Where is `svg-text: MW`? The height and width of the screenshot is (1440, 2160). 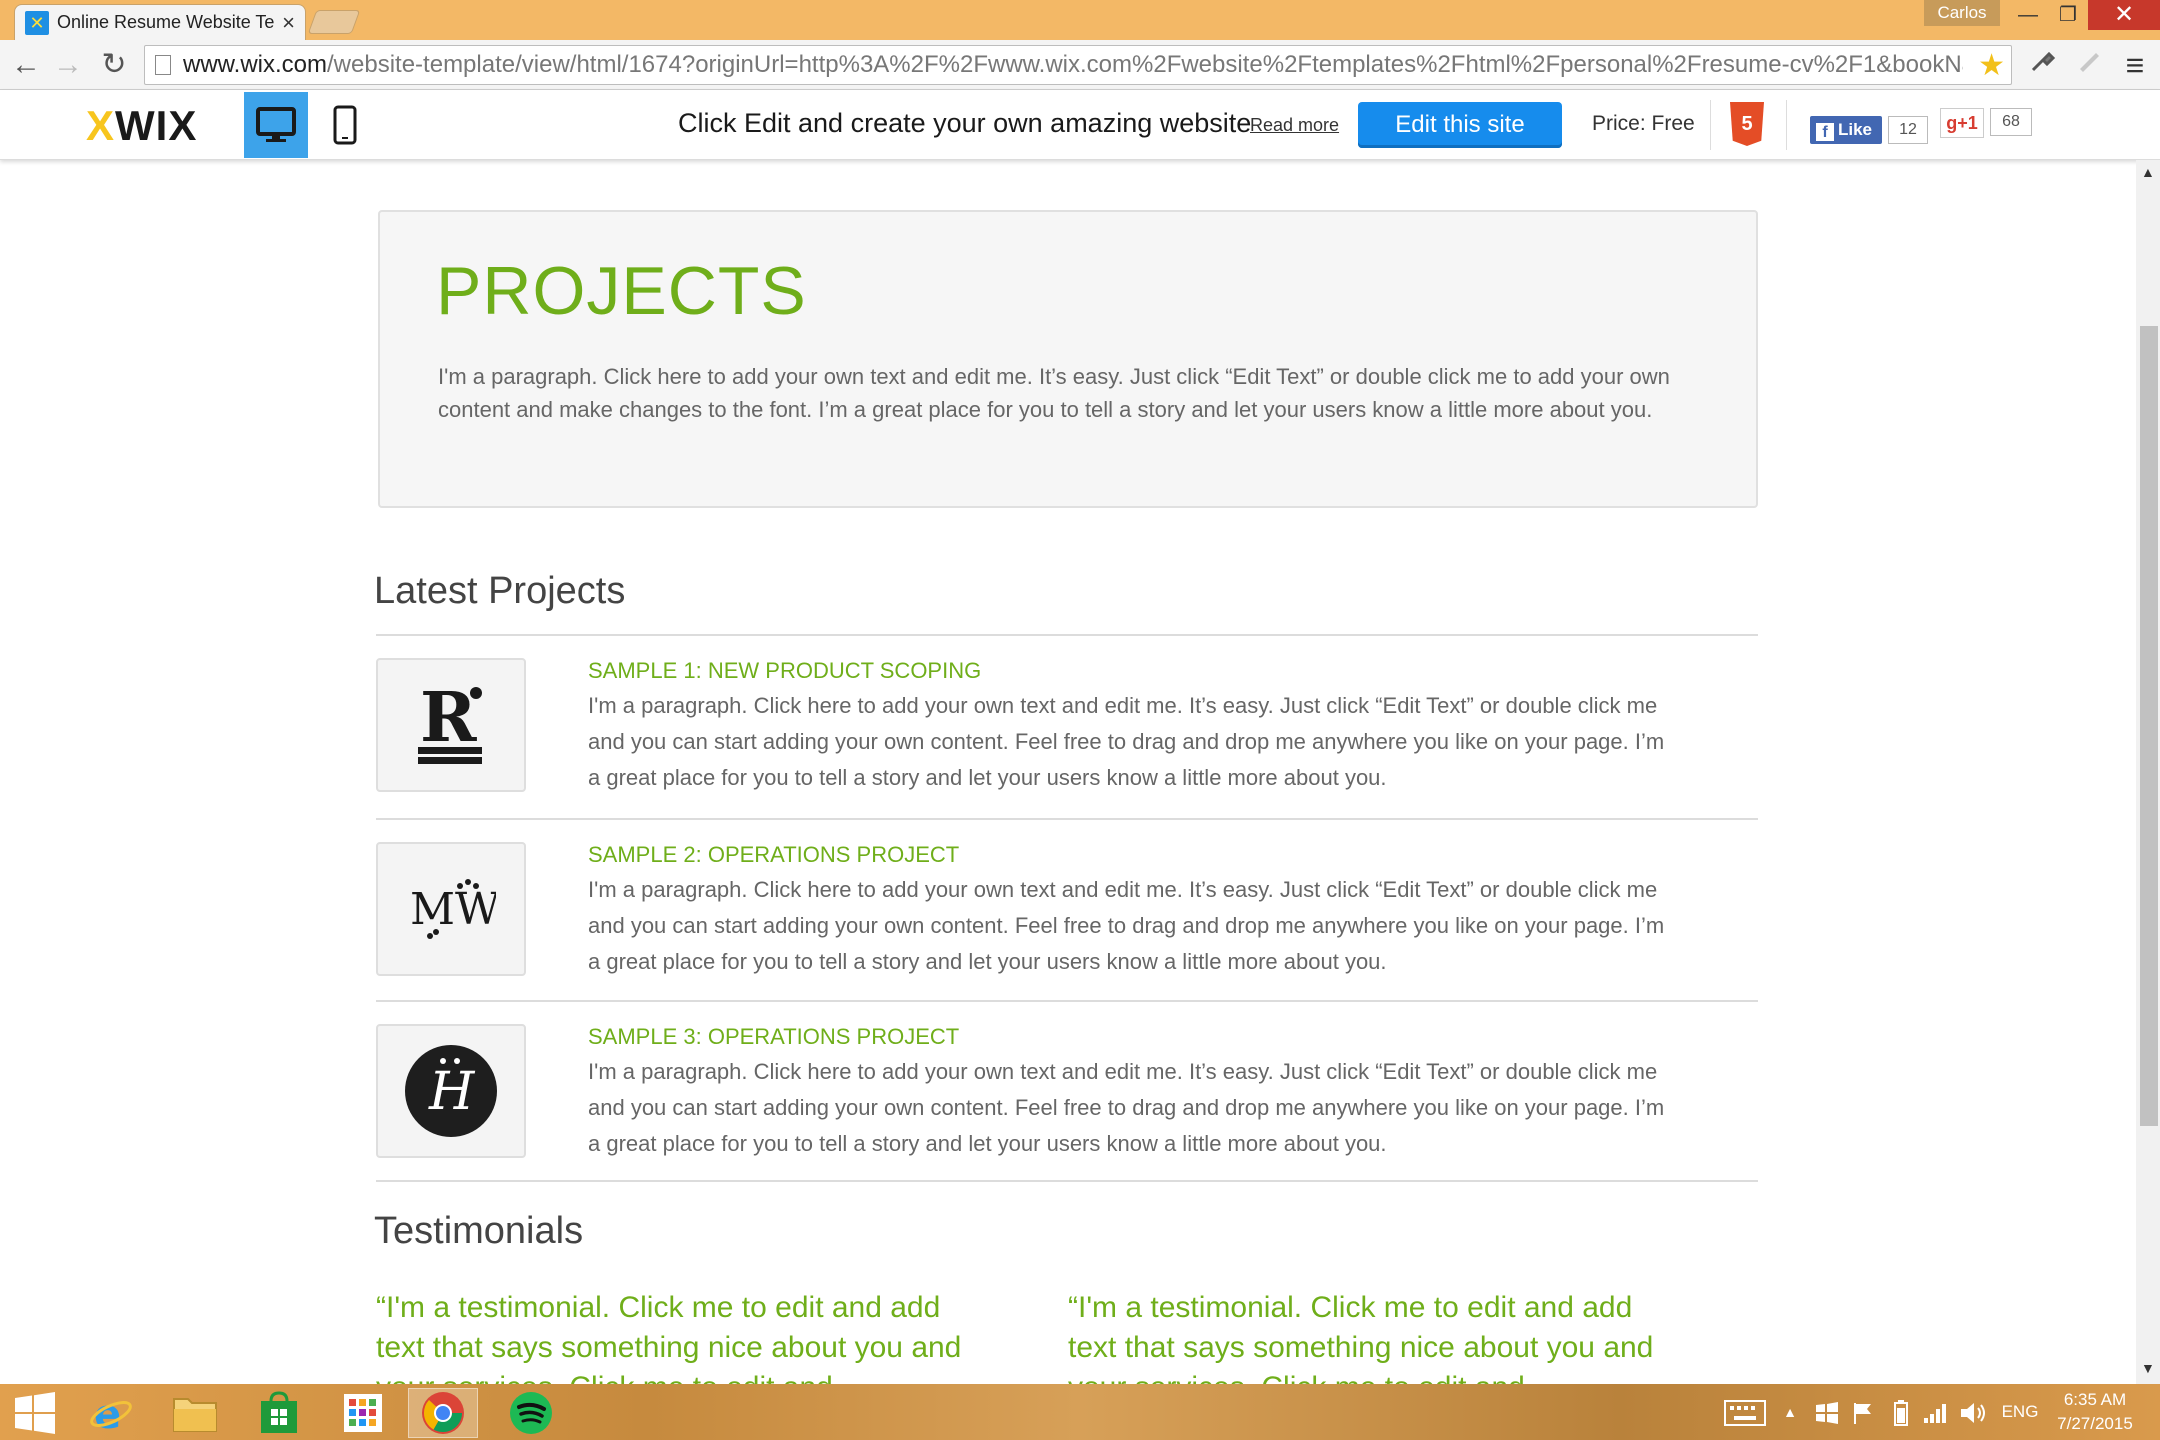 svg-text: MW is located at coordinates (453, 909).